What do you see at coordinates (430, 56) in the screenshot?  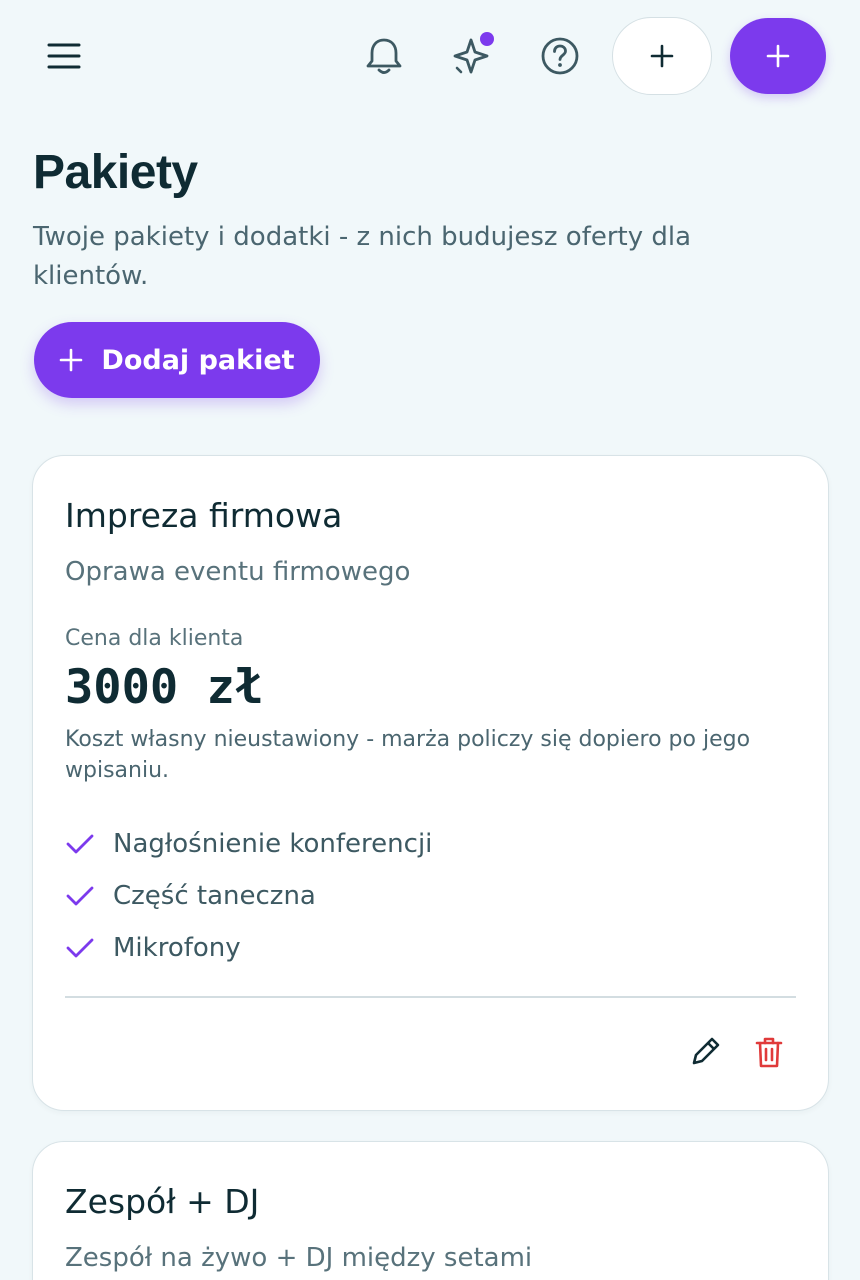 I see `top-bar` at bounding box center [430, 56].